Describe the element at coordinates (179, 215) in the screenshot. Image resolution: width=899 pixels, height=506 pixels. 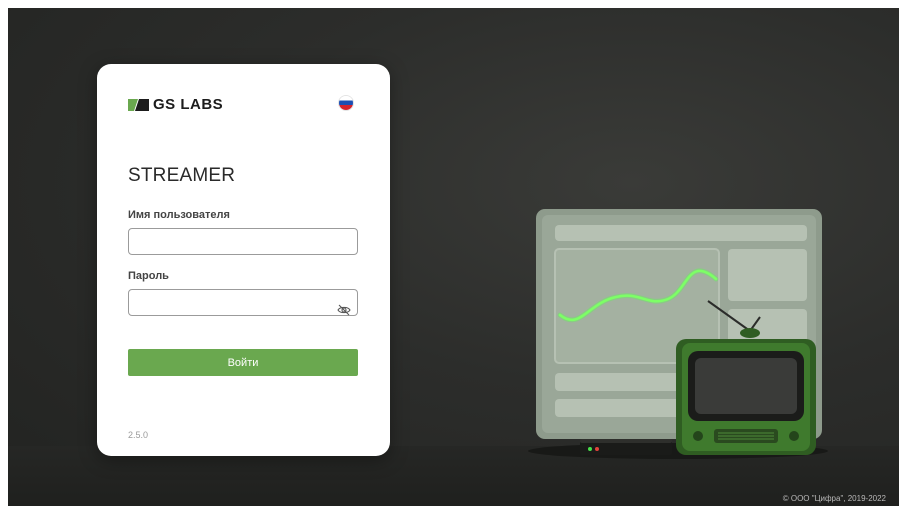
I see `username-label: Имя пользователя` at that location.